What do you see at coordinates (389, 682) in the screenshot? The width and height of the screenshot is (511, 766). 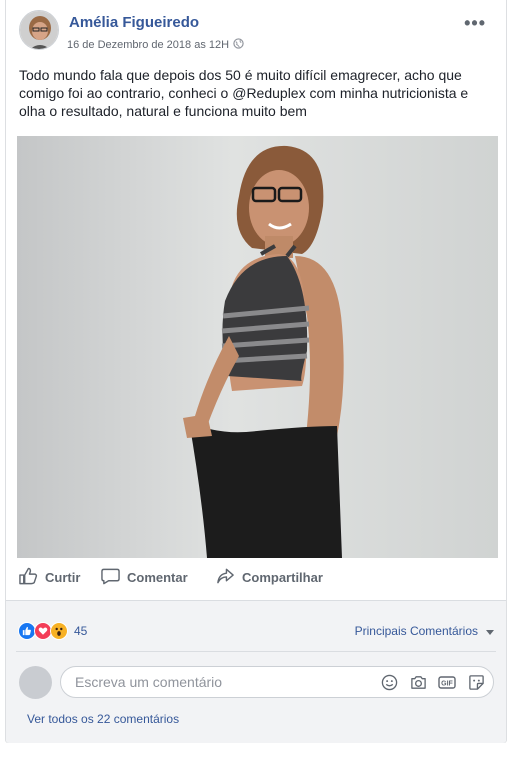 I see `emoji-icon` at bounding box center [389, 682].